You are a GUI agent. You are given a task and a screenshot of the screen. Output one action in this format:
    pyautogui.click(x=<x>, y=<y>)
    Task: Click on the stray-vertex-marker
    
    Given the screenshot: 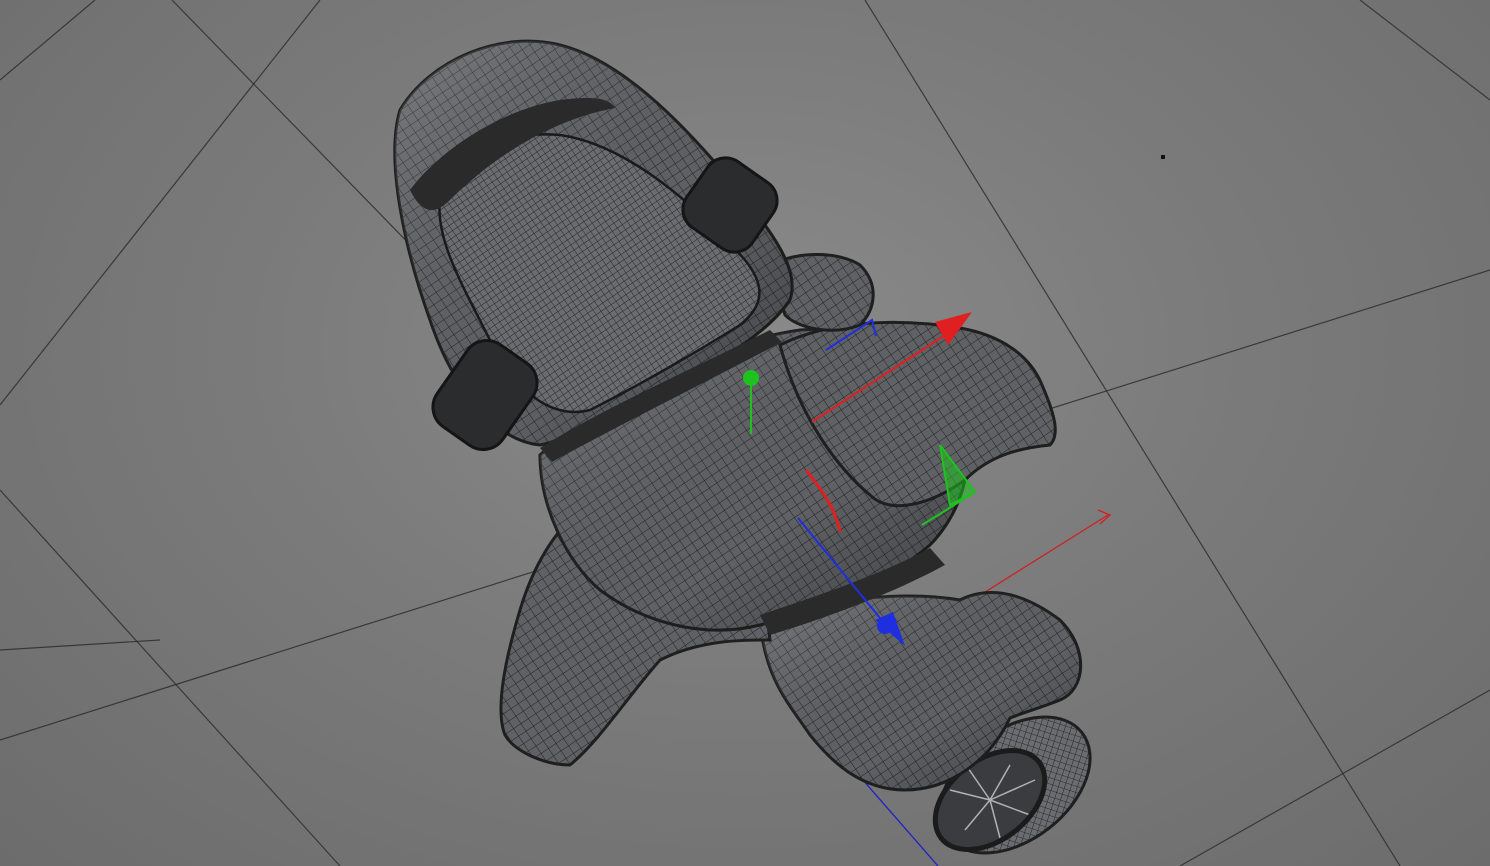 What is the action you would take?
    pyautogui.click(x=1163, y=157)
    